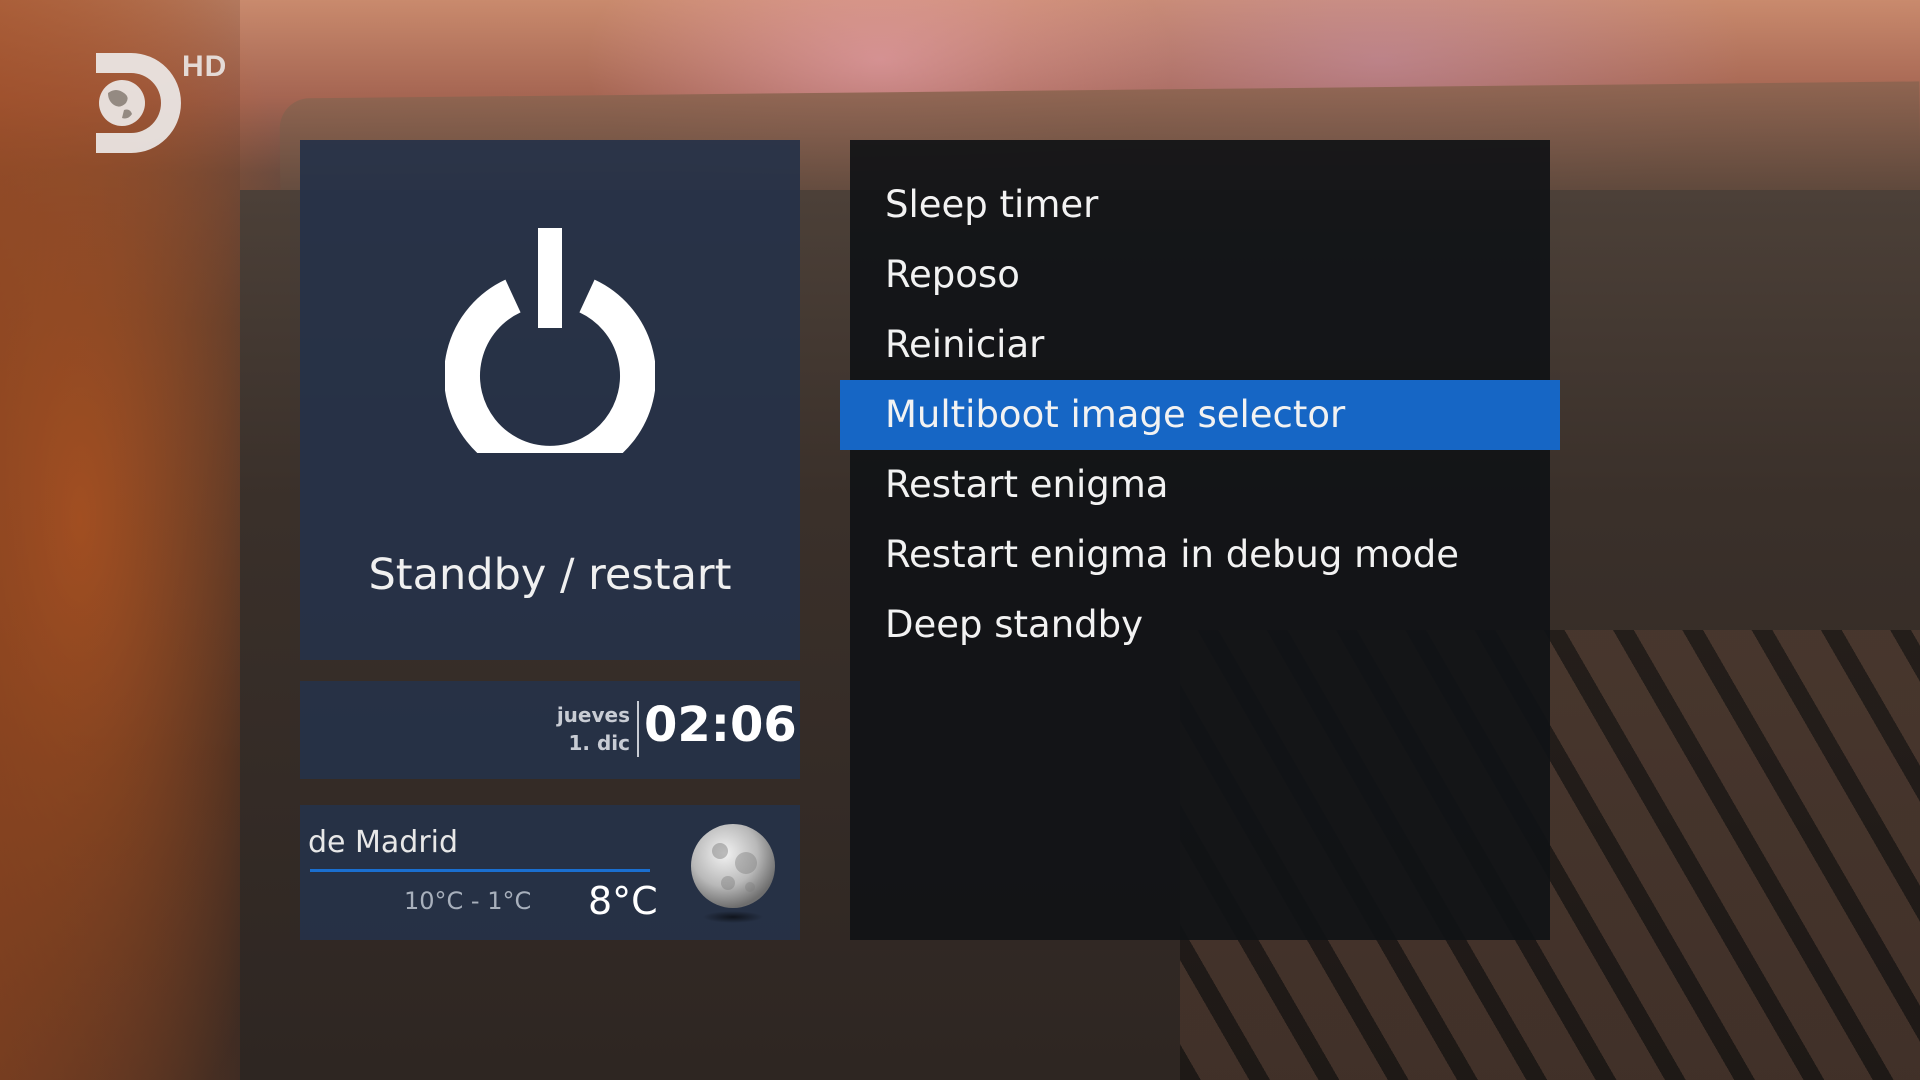  Describe the element at coordinates (383, 842) in the screenshot. I see `weather-city: de Madrid` at that location.